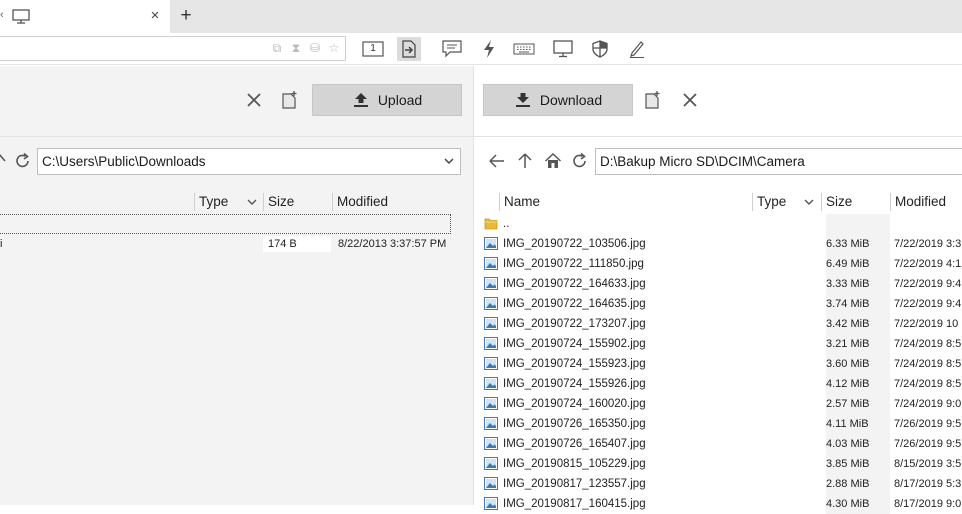  What do you see at coordinates (409, 49) in the screenshot?
I see `file-transfer-button` at bounding box center [409, 49].